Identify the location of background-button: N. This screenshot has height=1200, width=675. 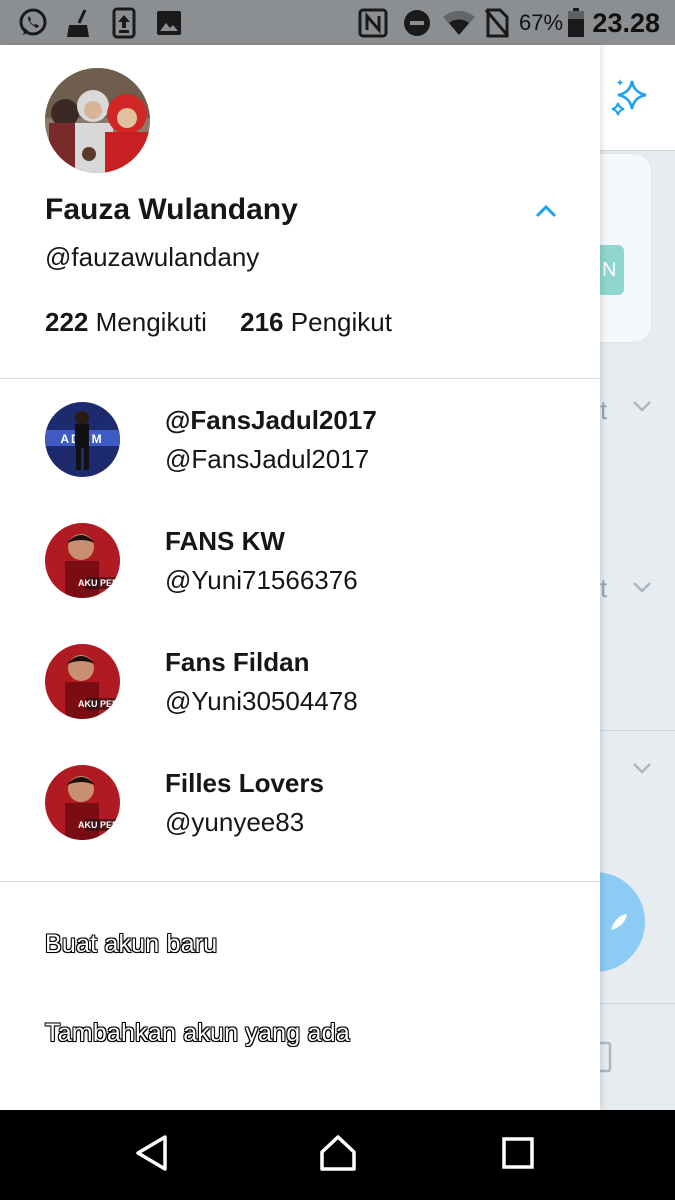
(612, 270).